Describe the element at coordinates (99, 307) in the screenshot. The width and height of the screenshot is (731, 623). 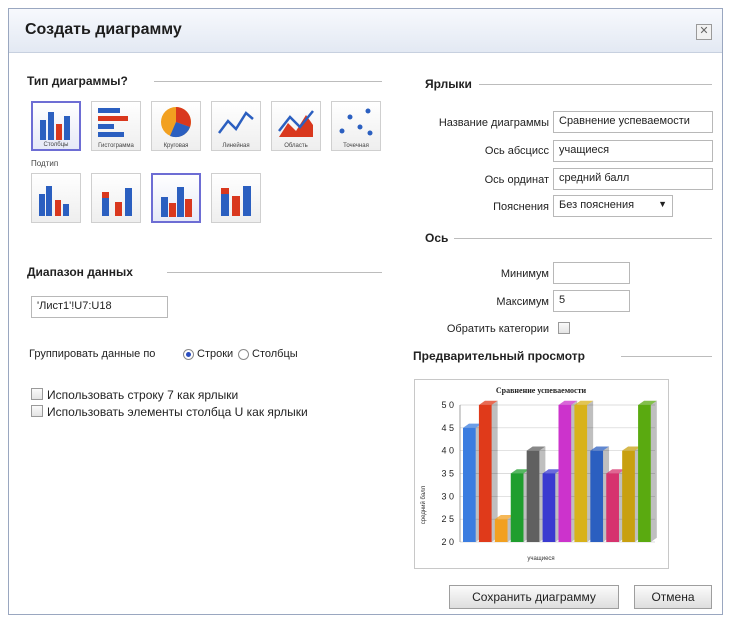
I see `data-range-input: 'Лист1'!U7:U18` at that location.